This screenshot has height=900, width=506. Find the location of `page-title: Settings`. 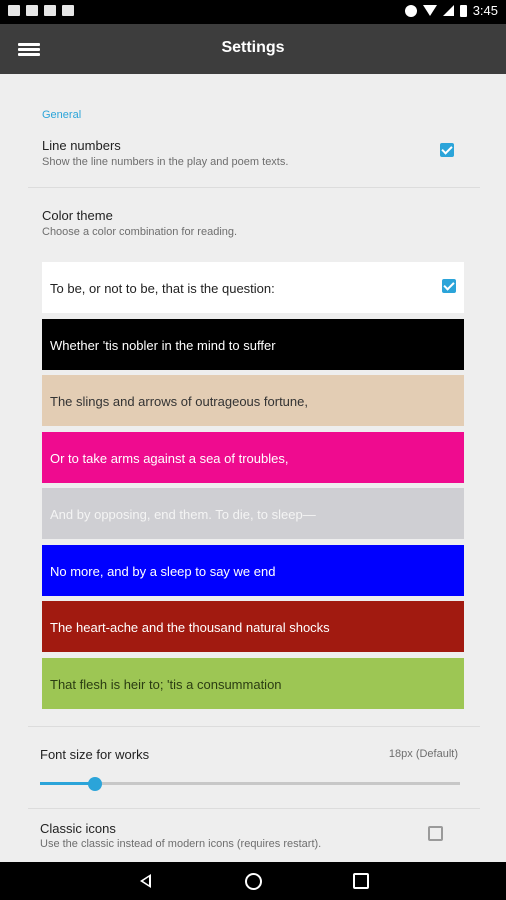

page-title: Settings is located at coordinates (253, 47).